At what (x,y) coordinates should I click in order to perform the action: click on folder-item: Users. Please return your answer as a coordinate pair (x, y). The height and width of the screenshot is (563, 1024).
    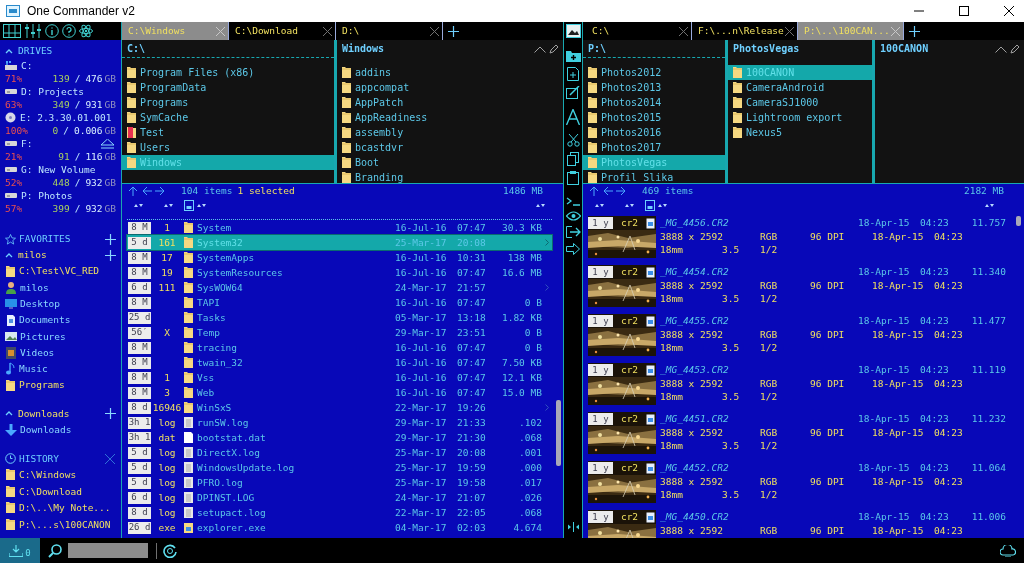
    Looking at the image, I should click on (228, 147).